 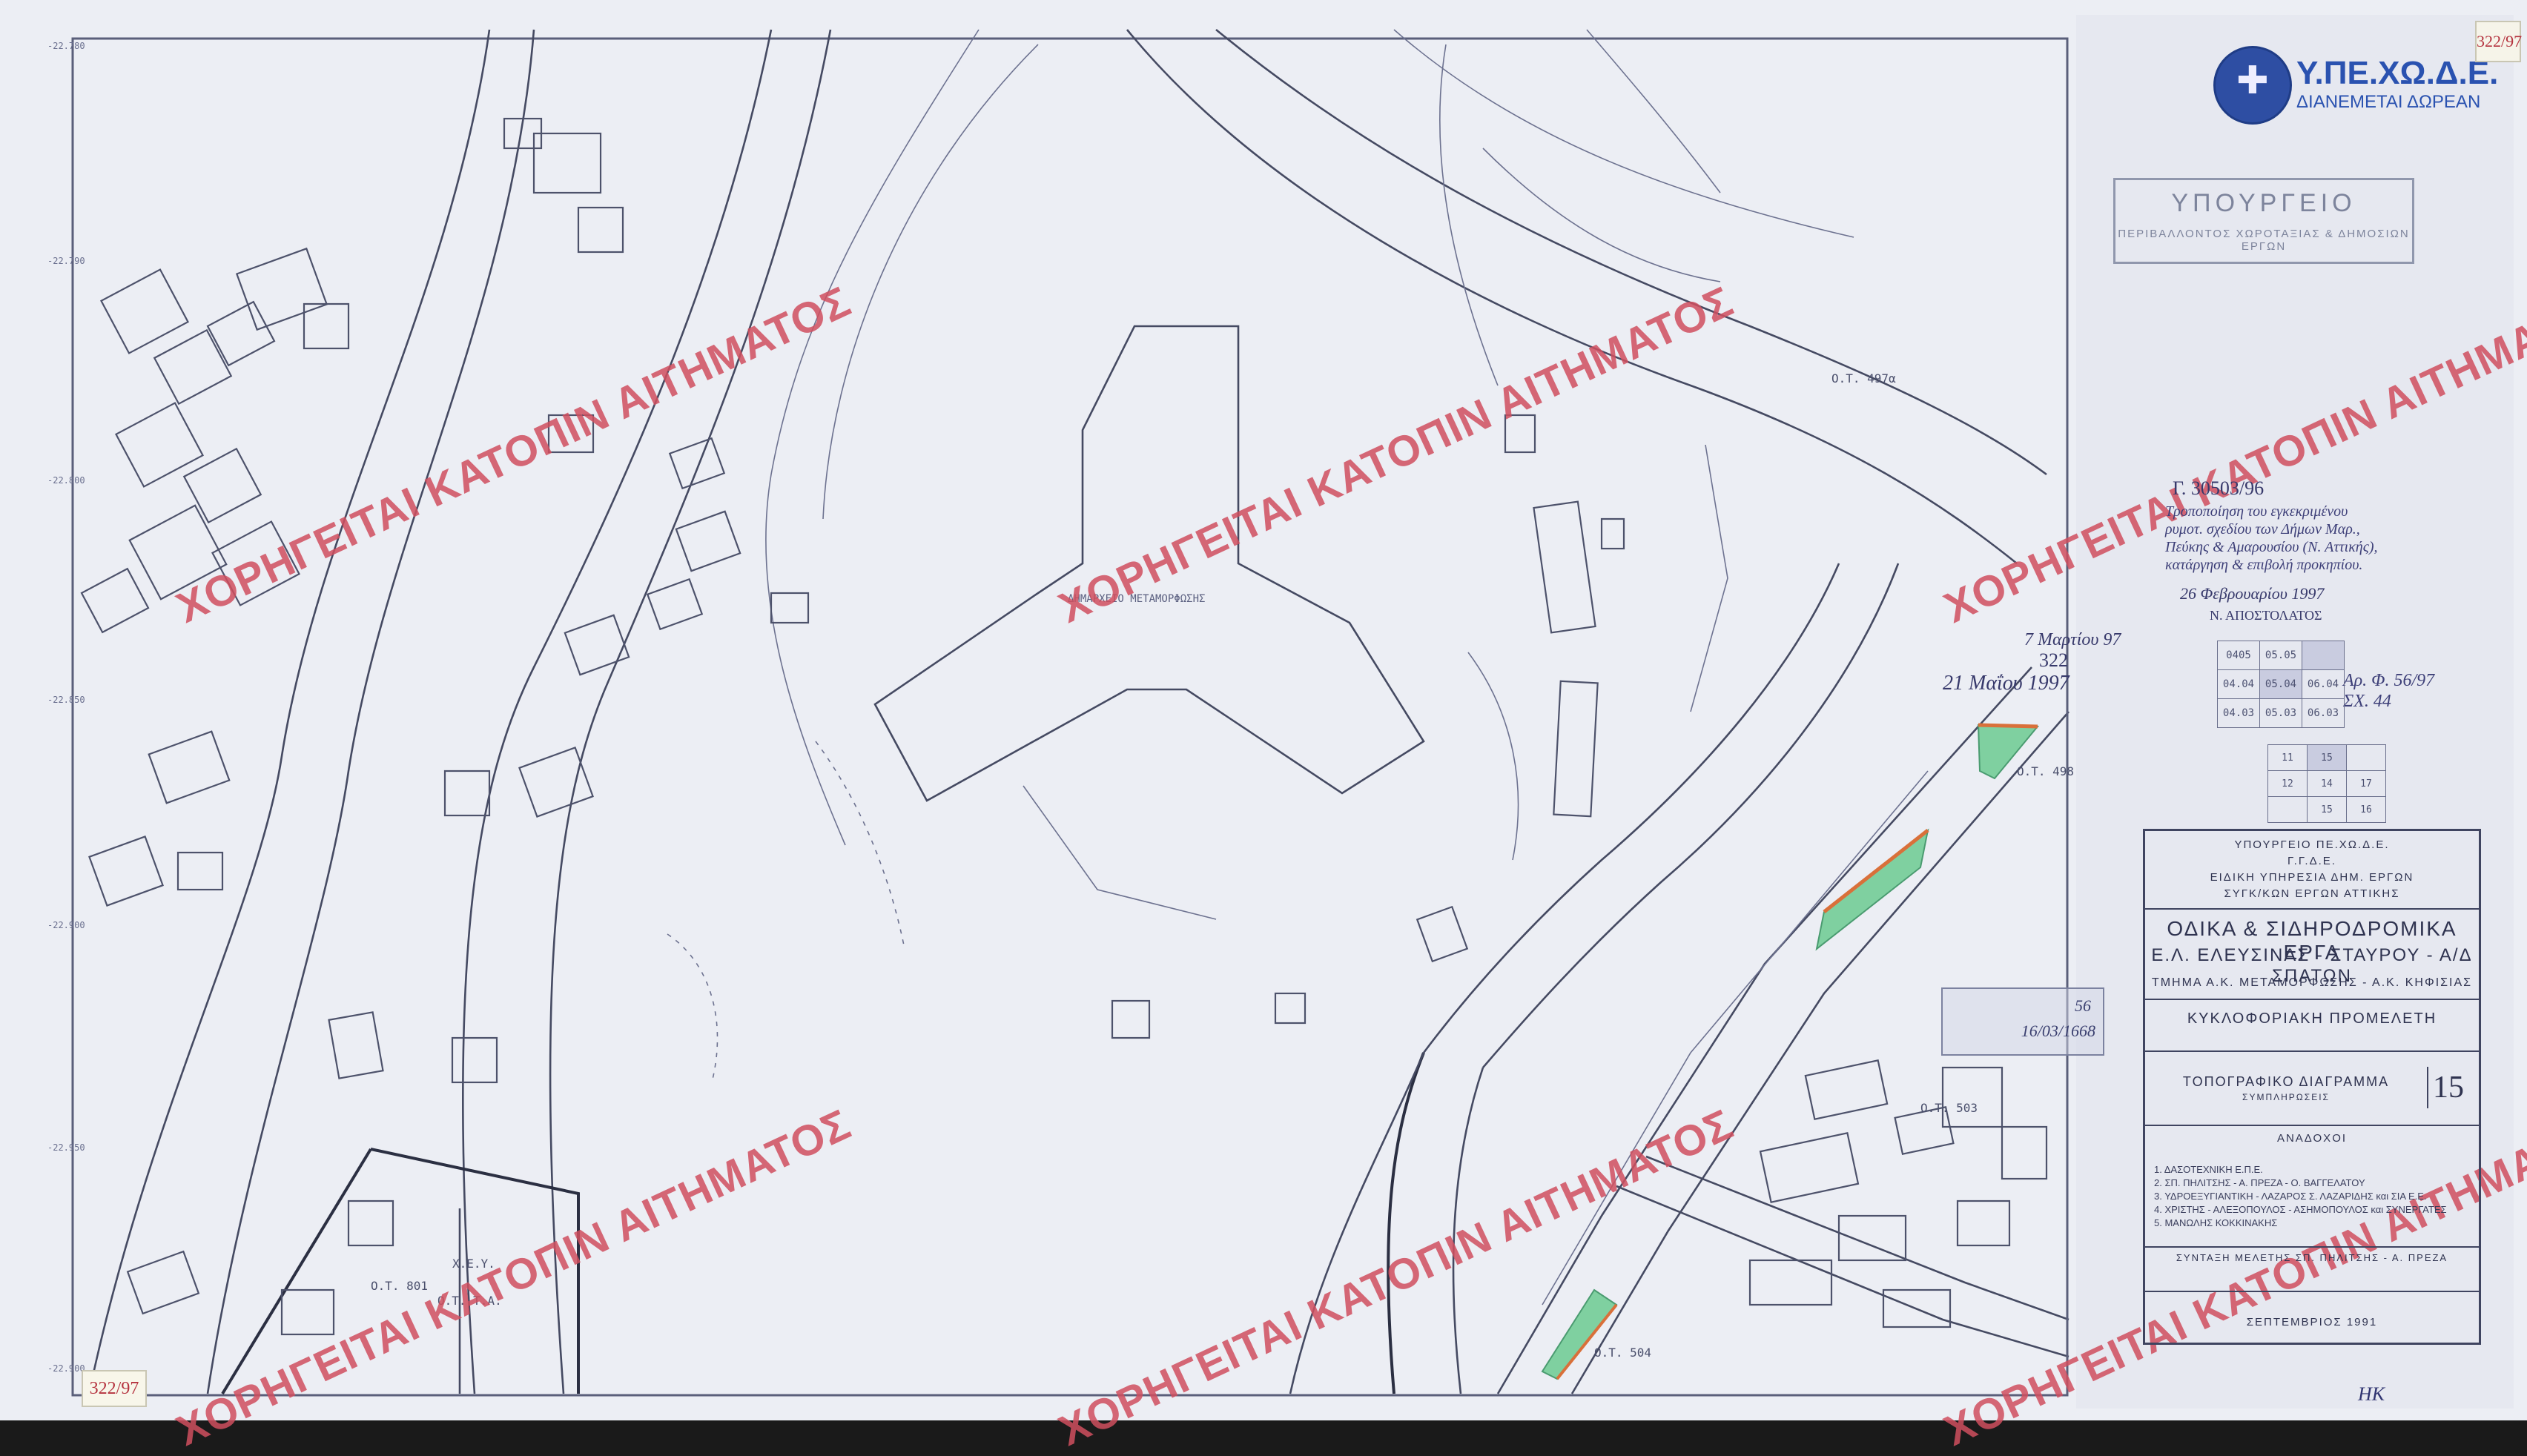 I want to click on tb-ggde: Γ.Γ.Δ.Ε., so click(x=2311, y=861).